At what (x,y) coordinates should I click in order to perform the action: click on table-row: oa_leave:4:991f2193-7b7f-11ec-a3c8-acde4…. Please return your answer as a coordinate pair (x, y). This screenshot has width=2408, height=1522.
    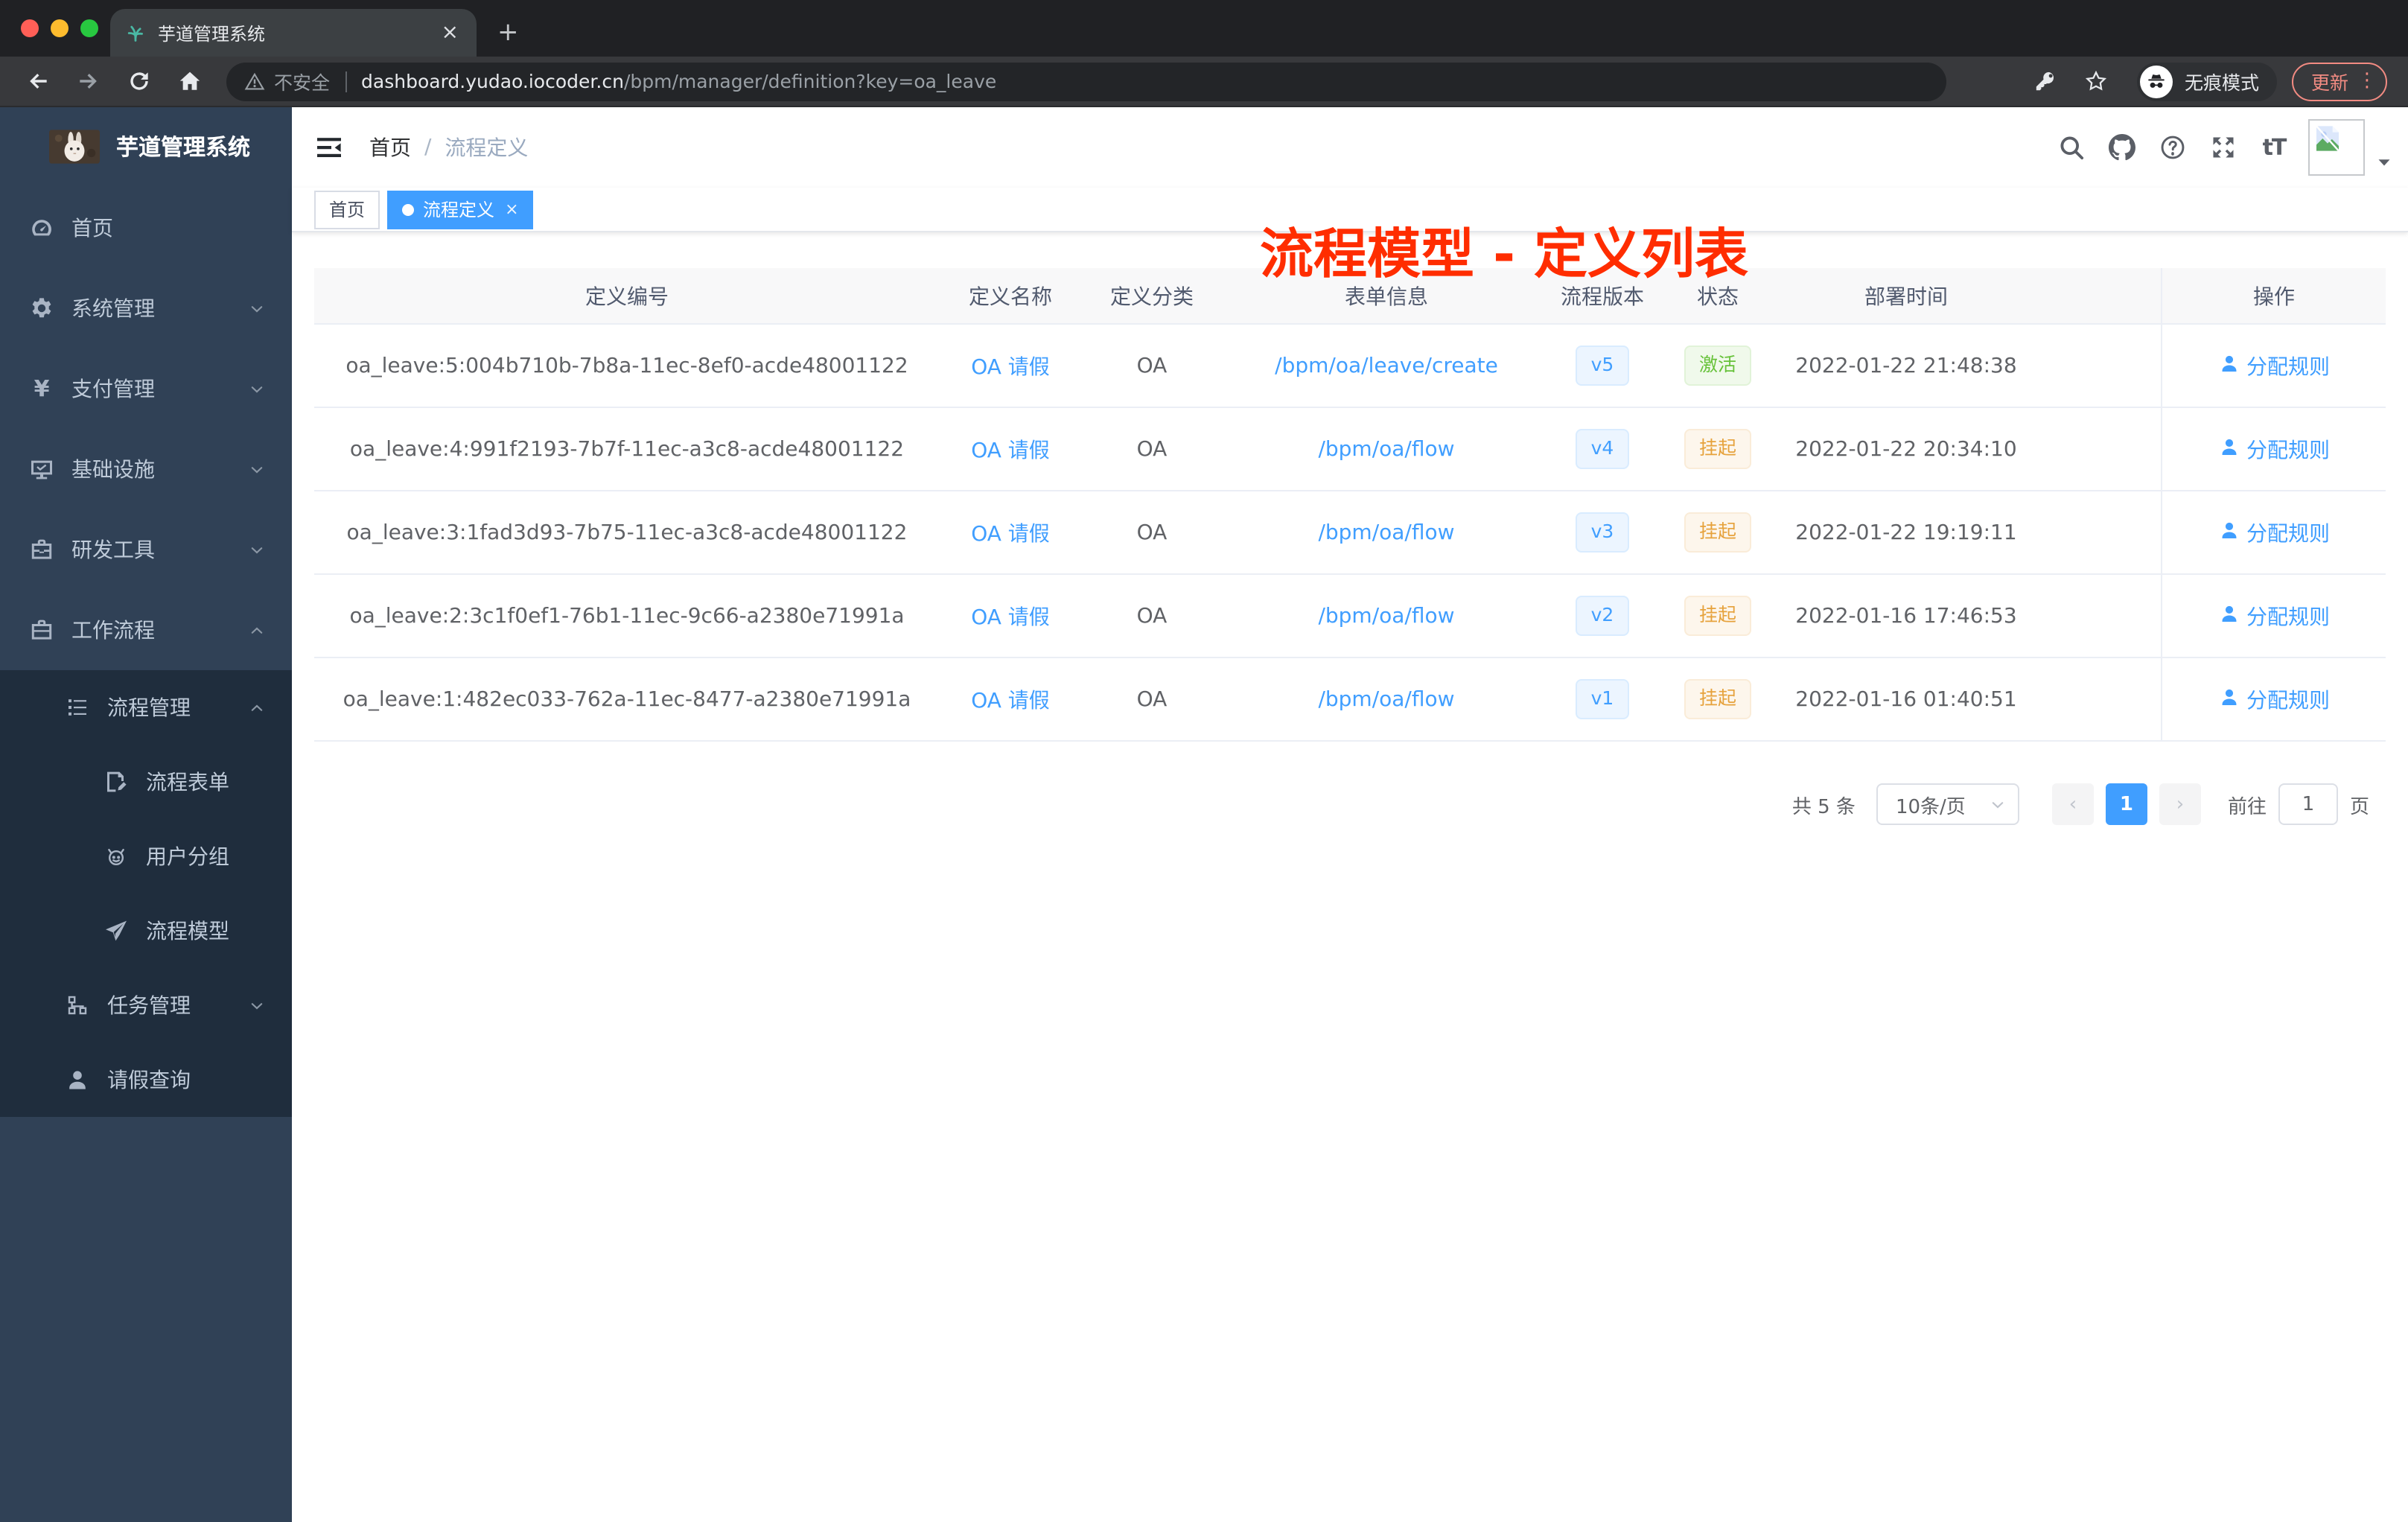
    Looking at the image, I should click on (1350, 449).